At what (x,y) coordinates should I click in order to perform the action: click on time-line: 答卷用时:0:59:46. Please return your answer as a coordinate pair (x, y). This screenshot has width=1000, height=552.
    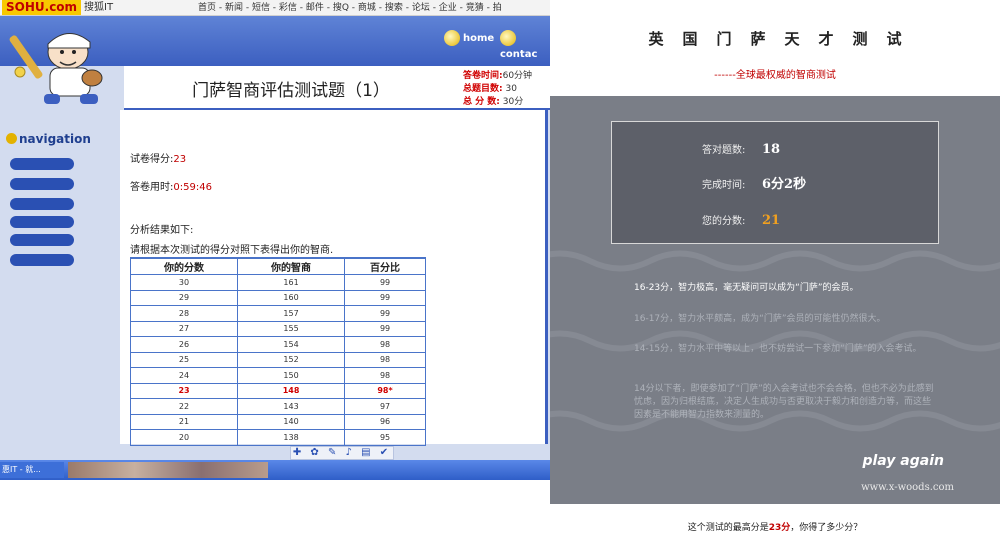
    Looking at the image, I should click on (171, 185).